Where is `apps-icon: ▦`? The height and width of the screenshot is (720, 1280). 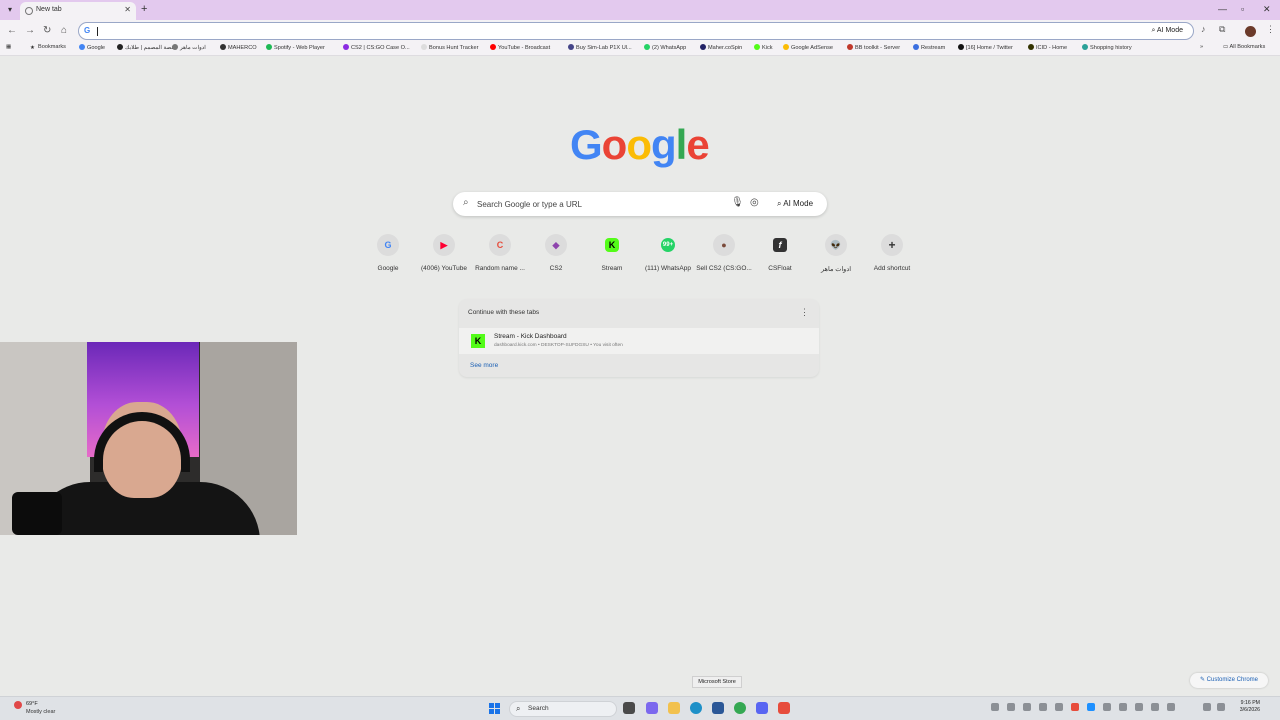
apps-icon: ▦ is located at coordinates (8, 47).